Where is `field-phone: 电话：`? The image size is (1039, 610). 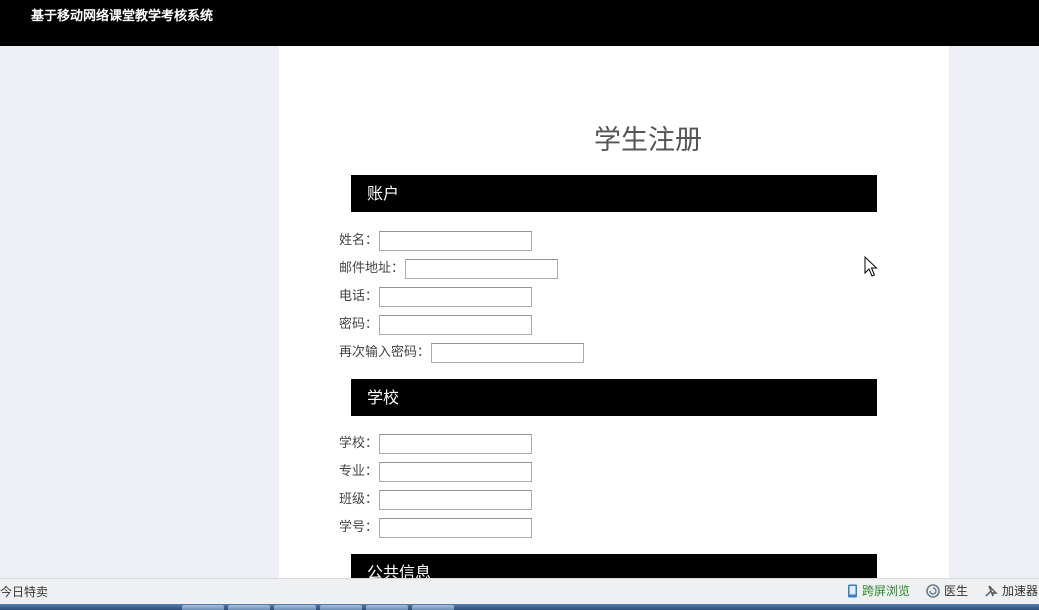 field-phone: 电话： is located at coordinates (436, 297).